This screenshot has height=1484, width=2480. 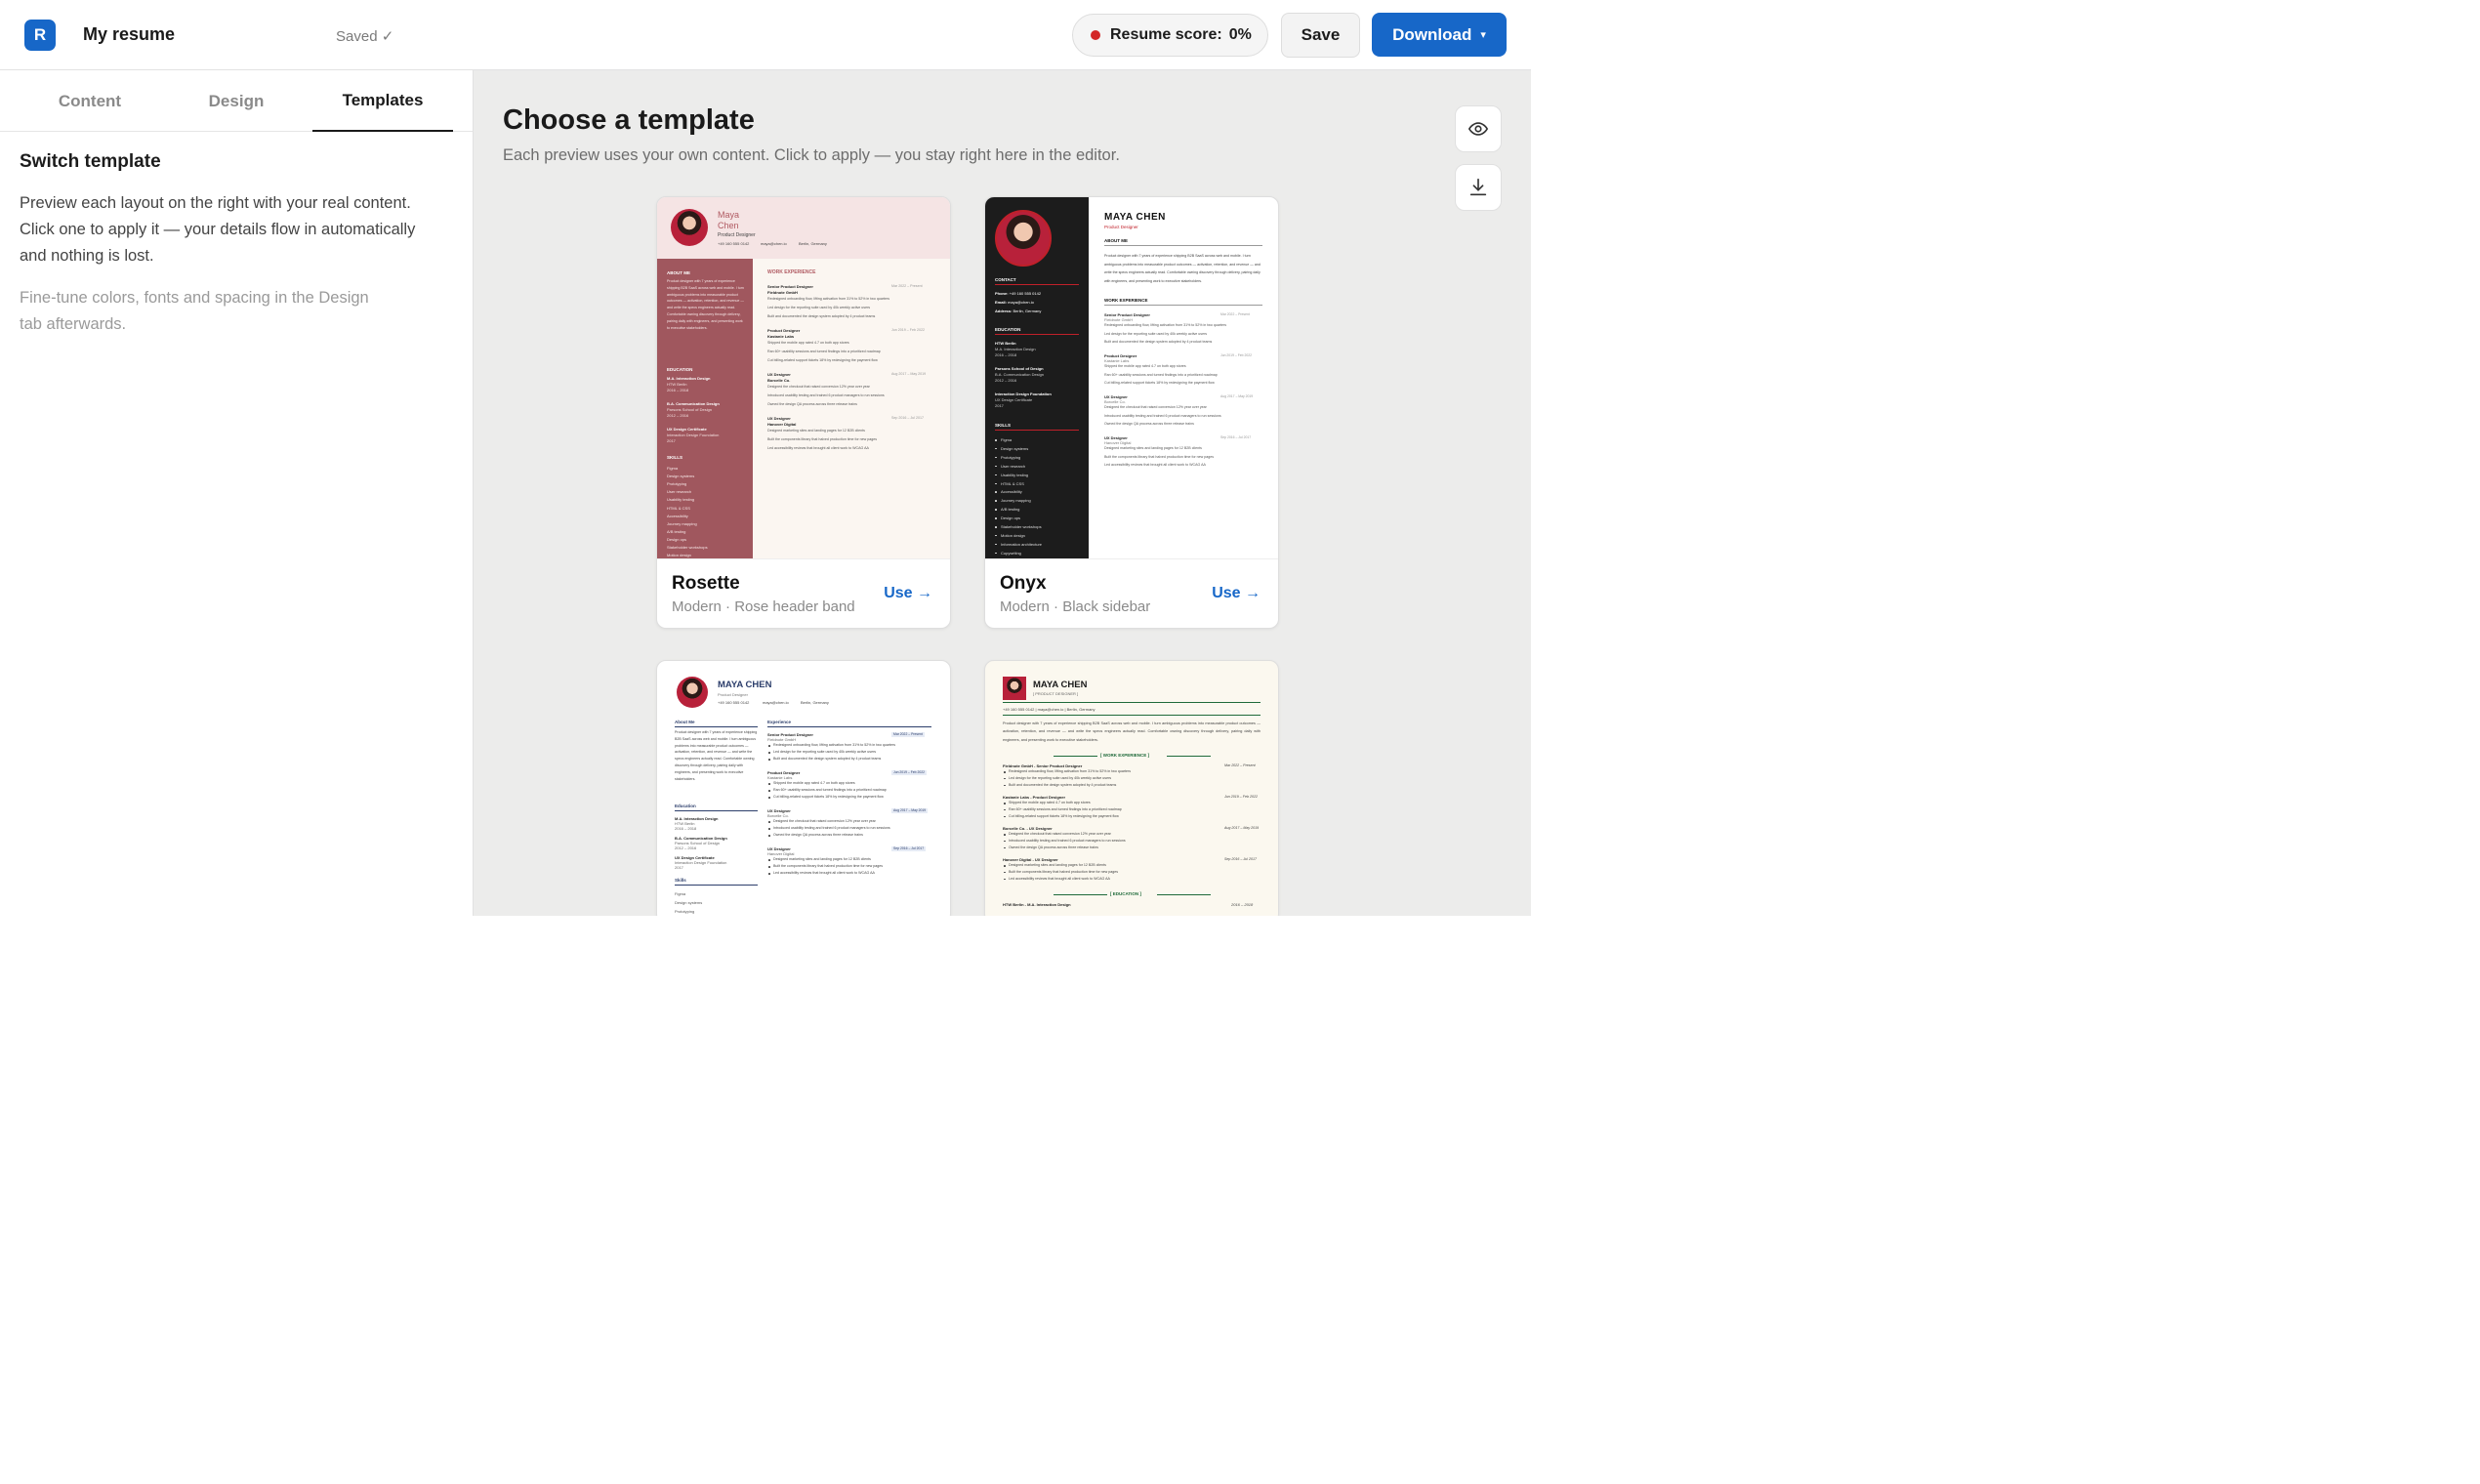 What do you see at coordinates (90, 162) in the screenshot?
I see `panel-heading: Switch template` at bounding box center [90, 162].